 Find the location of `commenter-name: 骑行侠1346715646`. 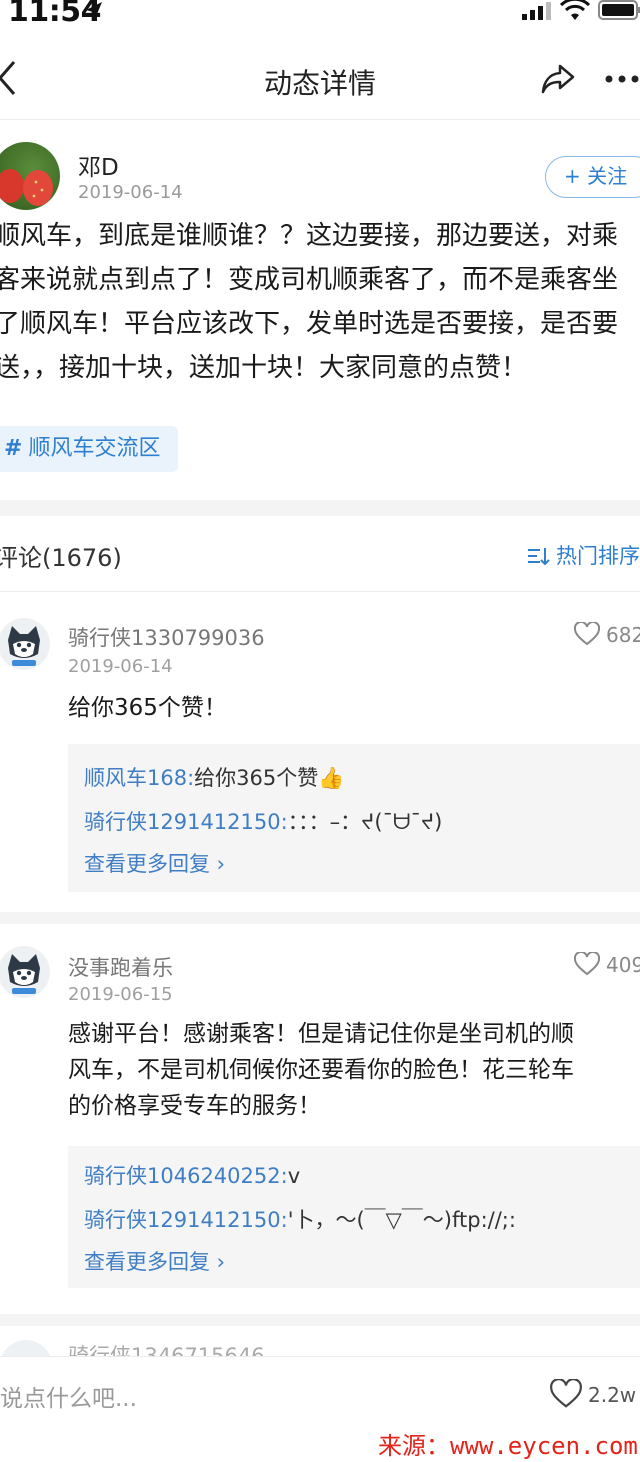

commenter-name: 骑行侠1346715646 is located at coordinates (166, 1348).